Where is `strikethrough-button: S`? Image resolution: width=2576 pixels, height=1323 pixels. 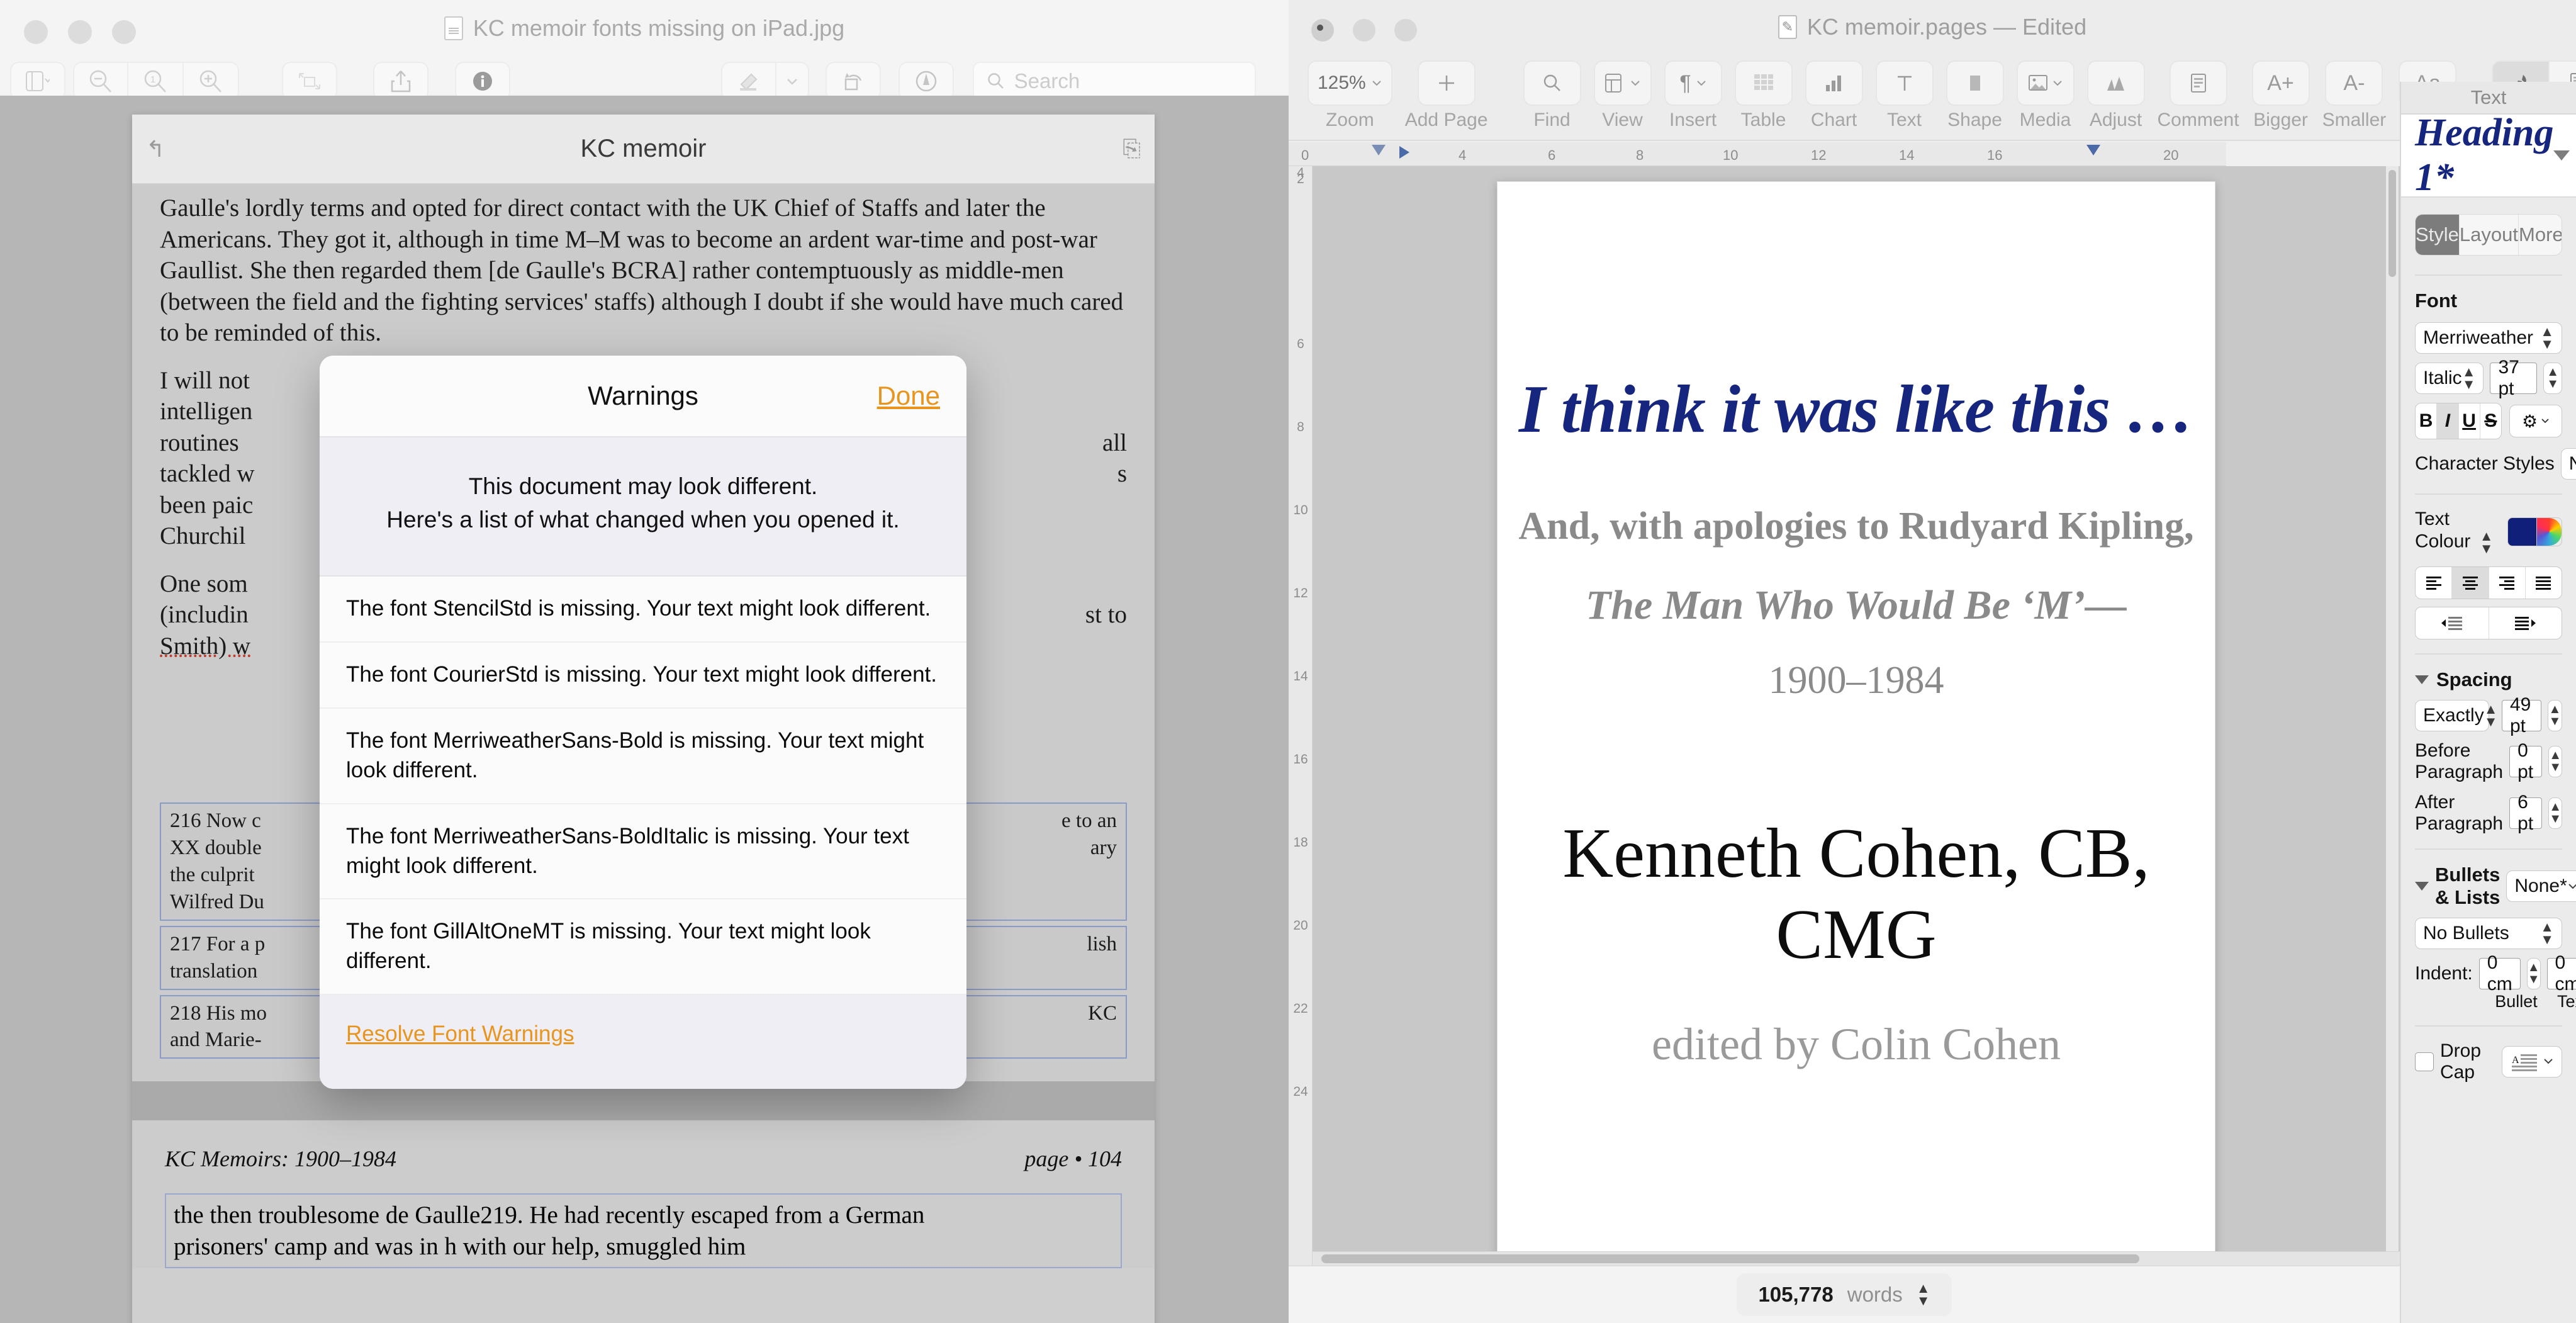
strikethrough-button: S is located at coordinates (2490, 421).